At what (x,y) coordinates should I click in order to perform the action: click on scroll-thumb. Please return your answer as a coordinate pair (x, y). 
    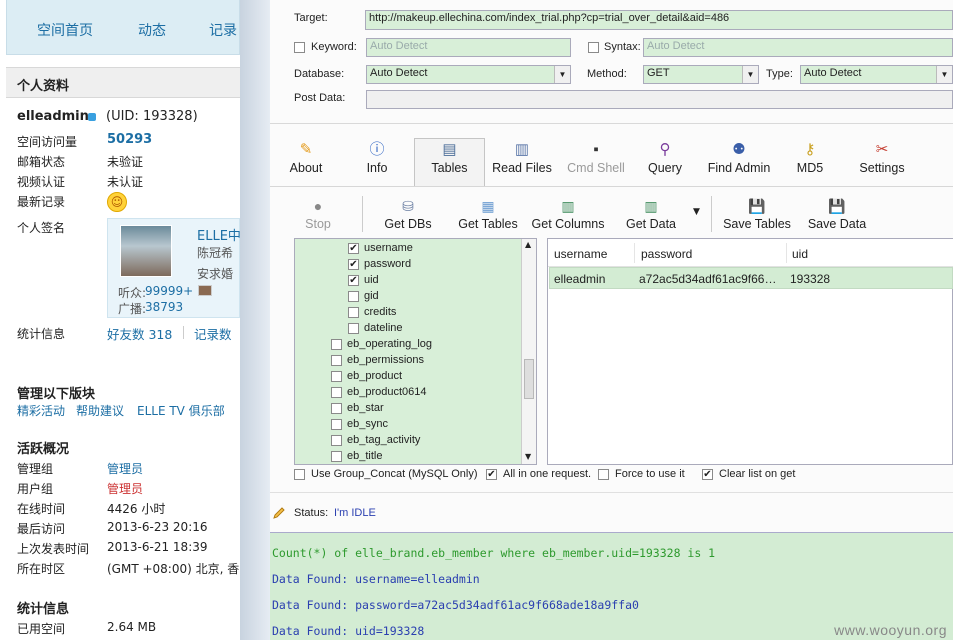
    Looking at the image, I should click on (529, 379).